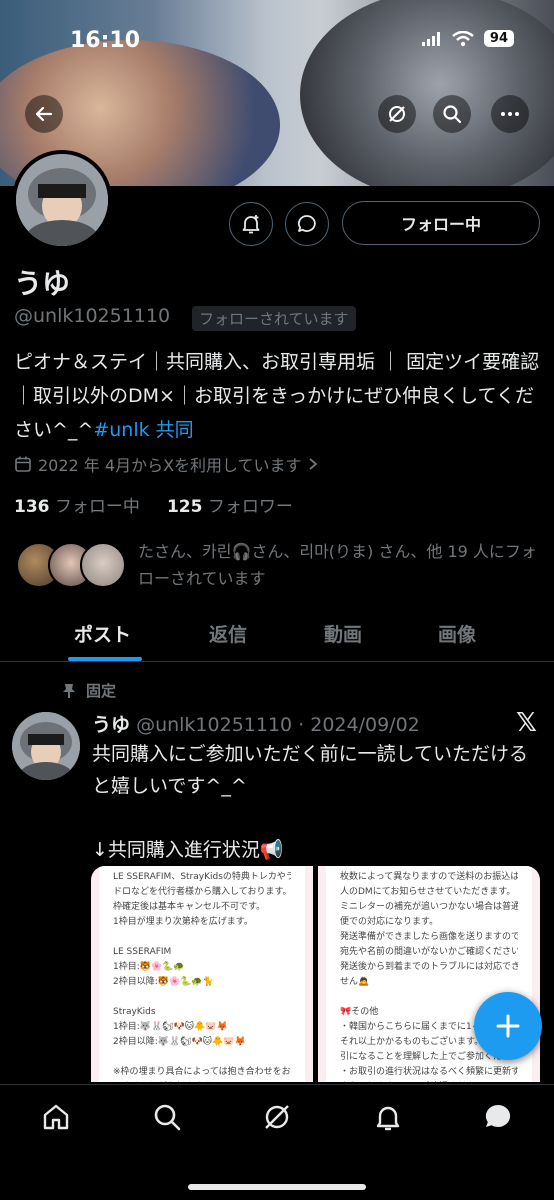  Describe the element at coordinates (69, 690) in the screenshot. I see `pin-icon` at that location.